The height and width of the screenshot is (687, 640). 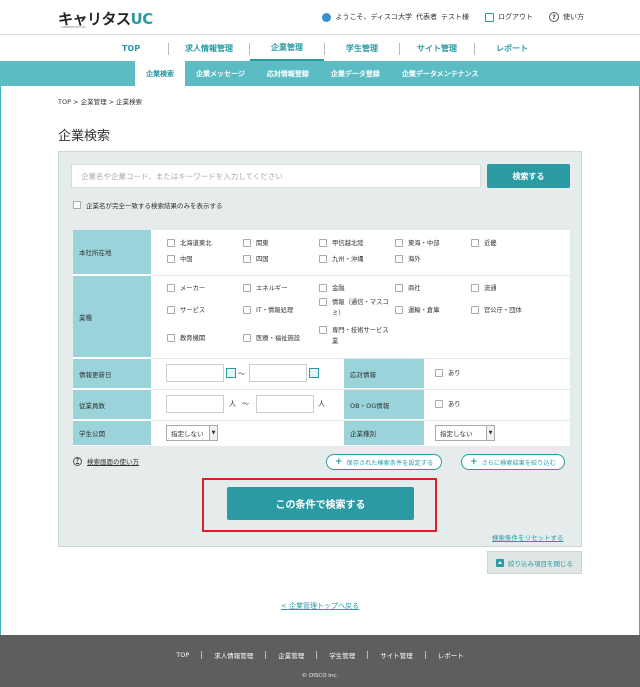 I want to click on option-shikoku: 四国, so click(x=256, y=259).